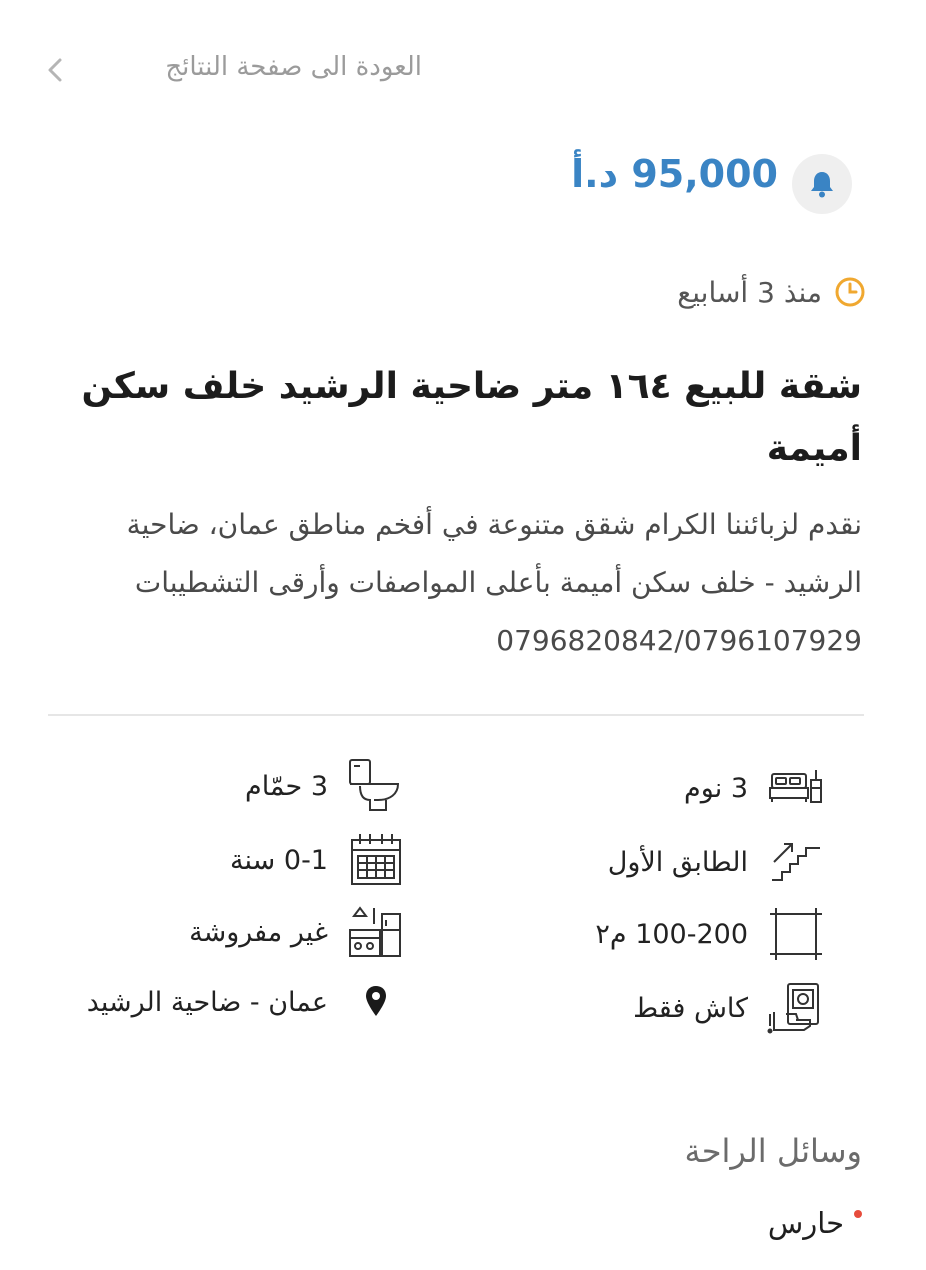  Describe the element at coordinates (376, 1001) in the screenshot. I see `location-pin-icon` at that location.